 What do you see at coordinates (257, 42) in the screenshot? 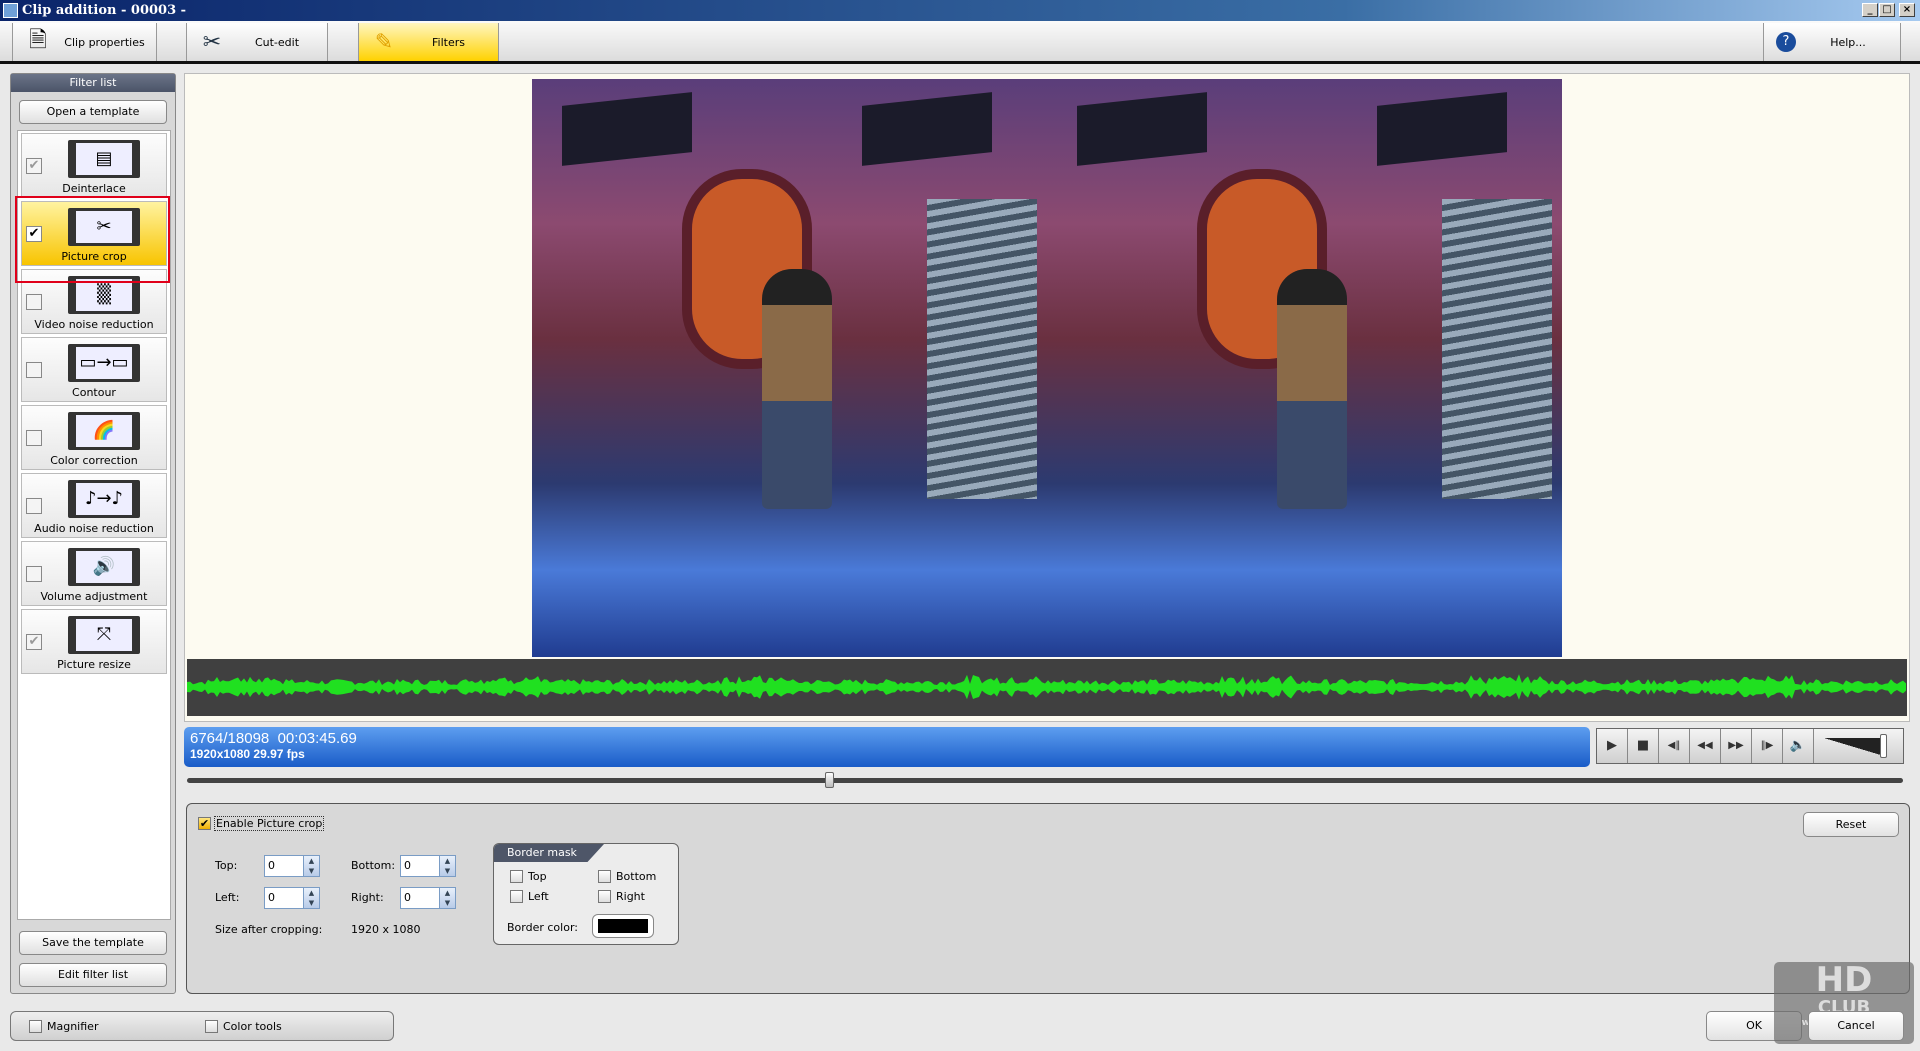
I see `tab-cut-edit: ✂ Cut-edit` at bounding box center [257, 42].